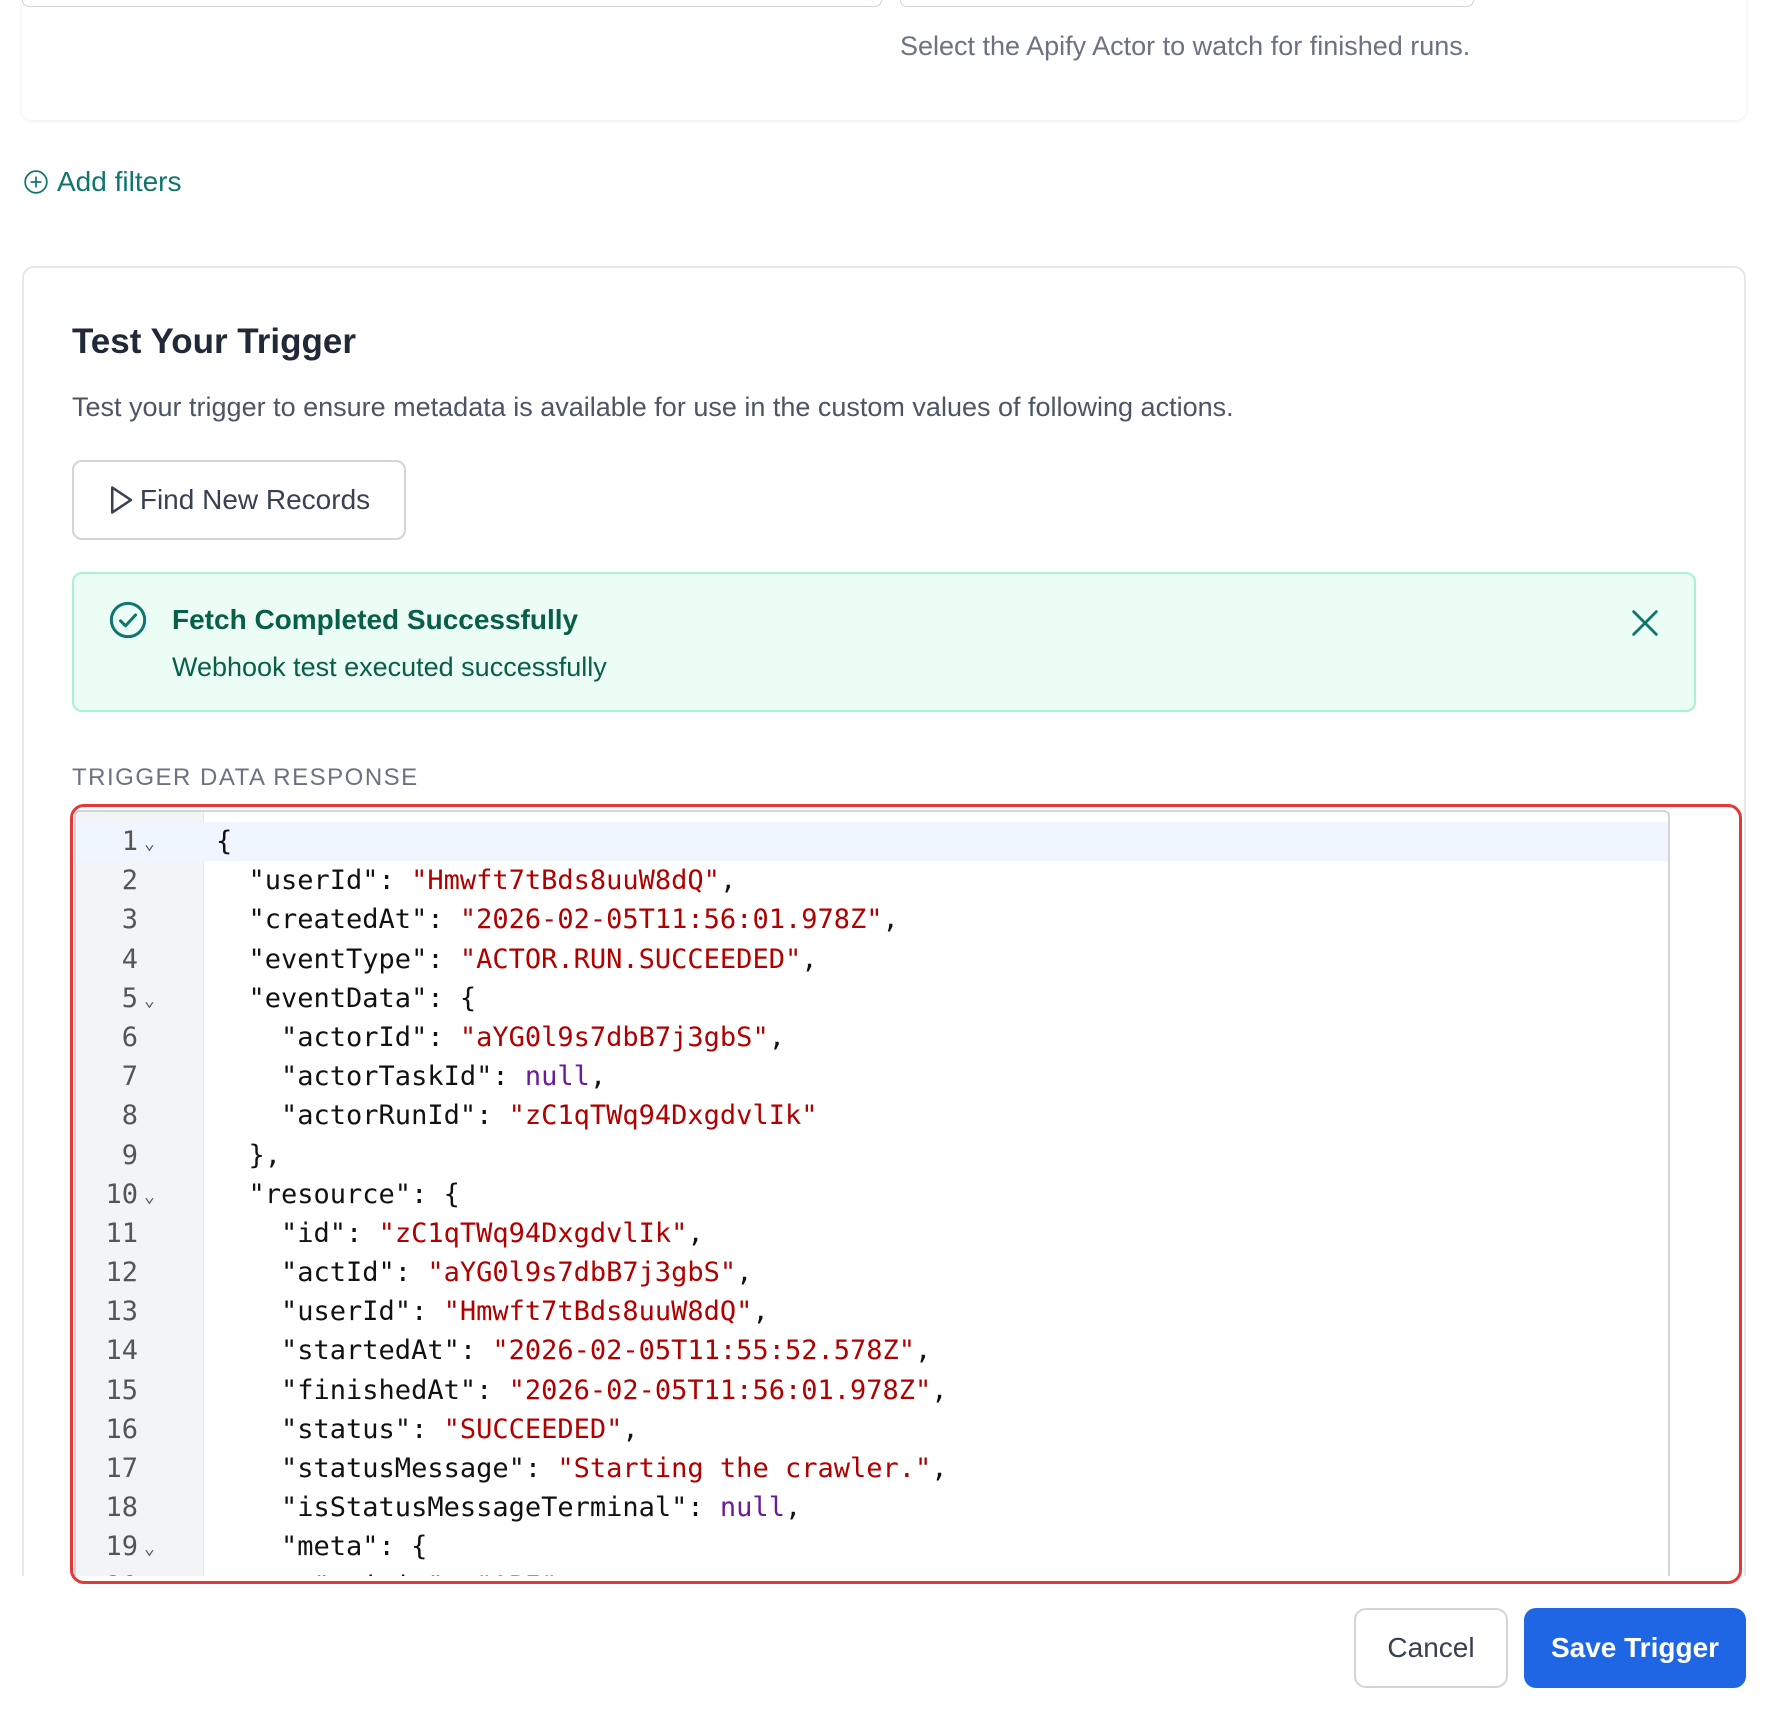 The height and width of the screenshot is (1720, 1778). What do you see at coordinates (1645, 623) in the screenshot?
I see `close-icon` at bounding box center [1645, 623].